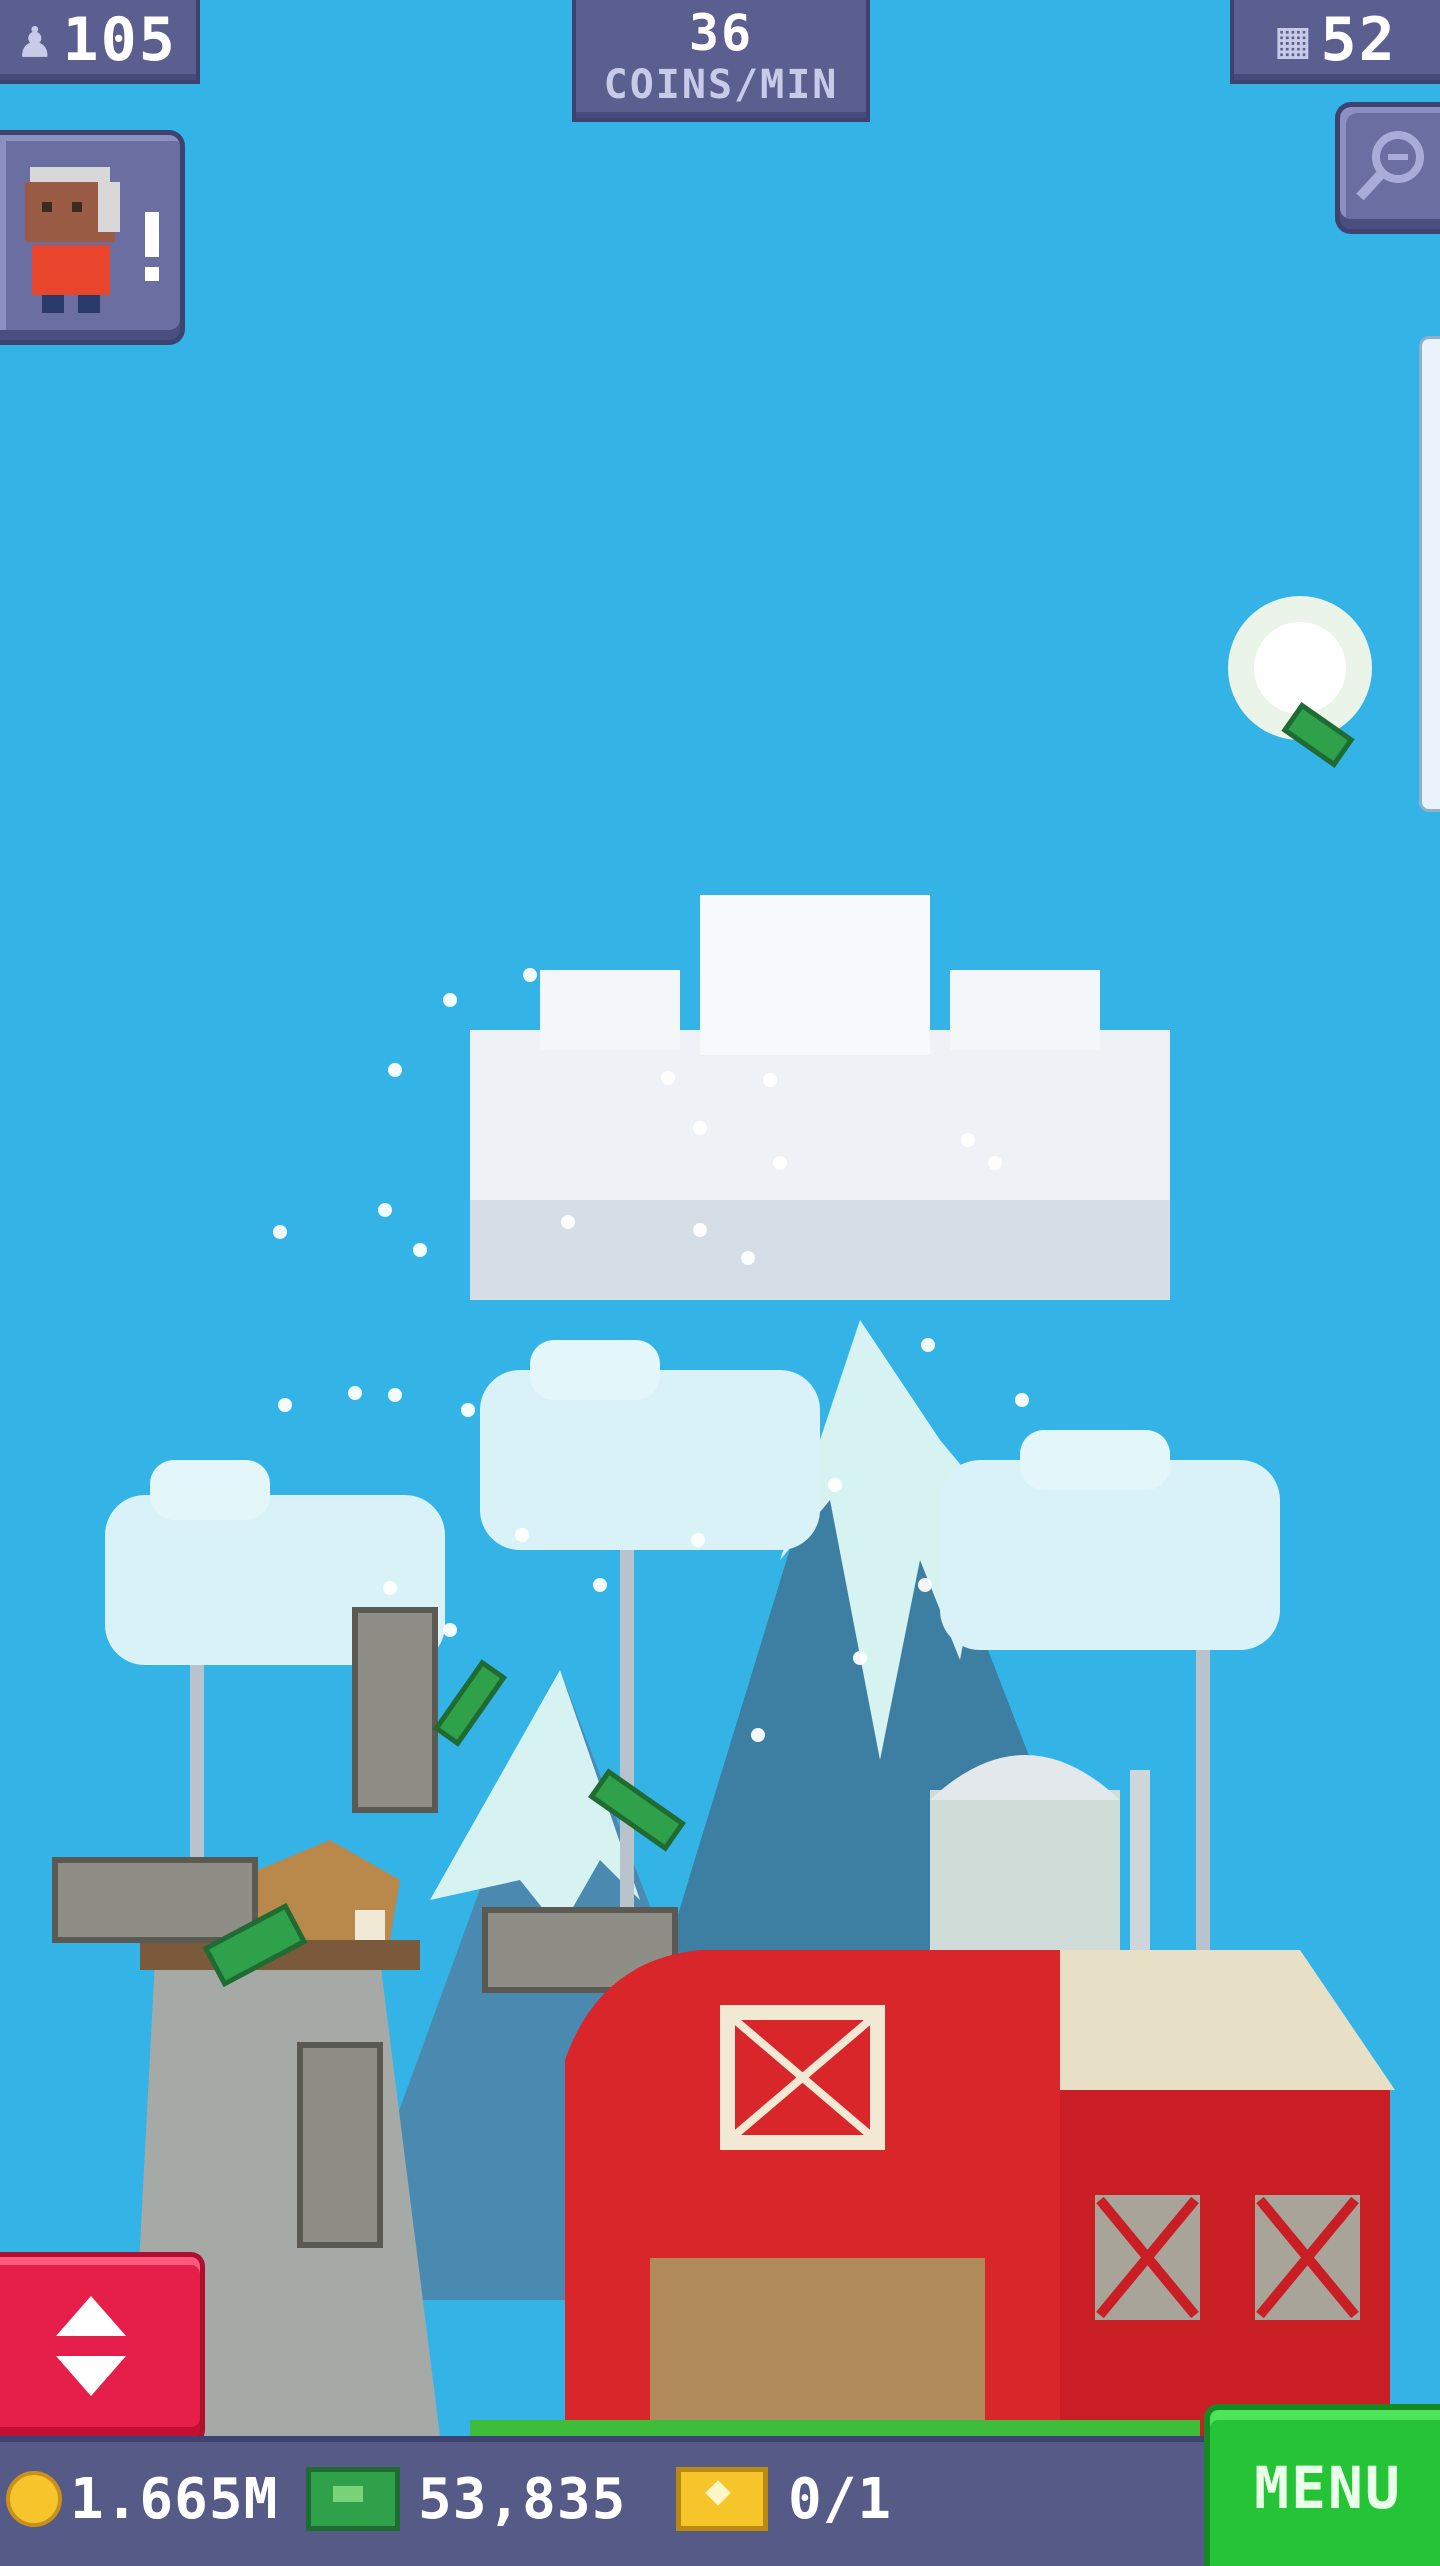  What do you see at coordinates (1358, 40) in the screenshot?
I see `floors-value: 52` at bounding box center [1358, 40].